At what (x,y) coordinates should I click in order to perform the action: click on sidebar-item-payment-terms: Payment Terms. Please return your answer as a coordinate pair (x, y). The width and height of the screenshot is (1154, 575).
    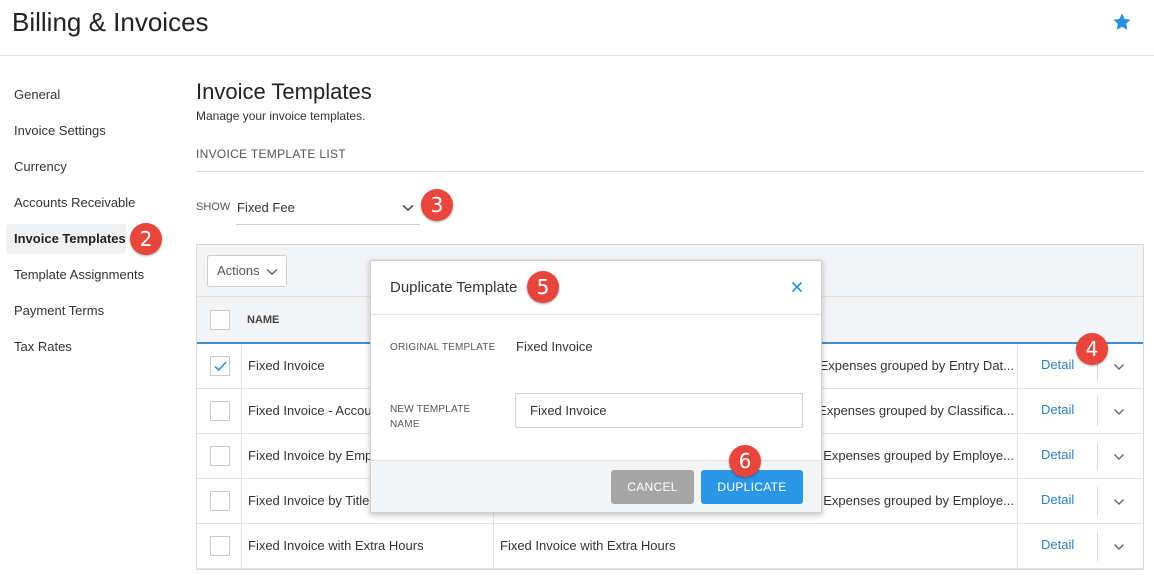
    Looking at the image, I should click on (85, 311).